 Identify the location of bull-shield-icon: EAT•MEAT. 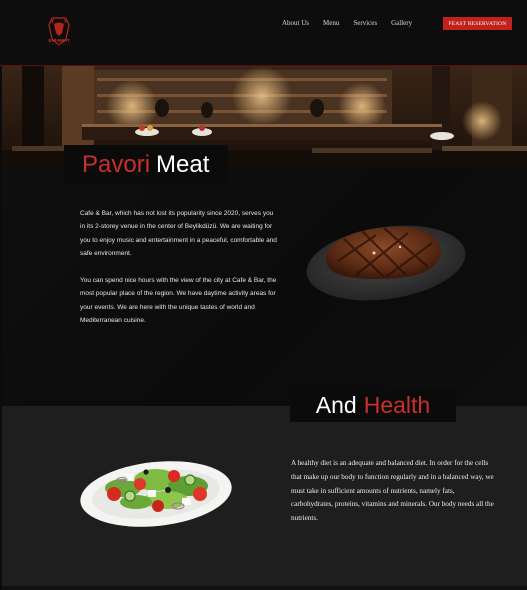
(59, 31).